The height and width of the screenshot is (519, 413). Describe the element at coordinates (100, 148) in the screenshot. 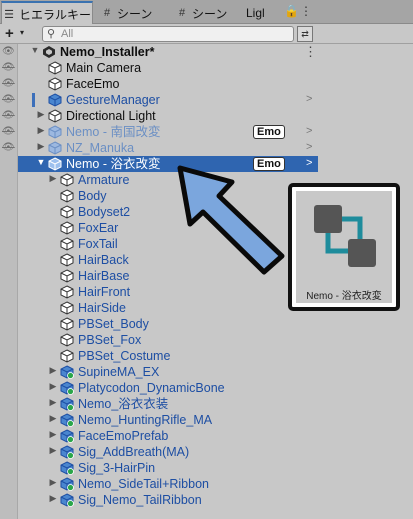

I see `row-label: NZ_Manuka` at that location.